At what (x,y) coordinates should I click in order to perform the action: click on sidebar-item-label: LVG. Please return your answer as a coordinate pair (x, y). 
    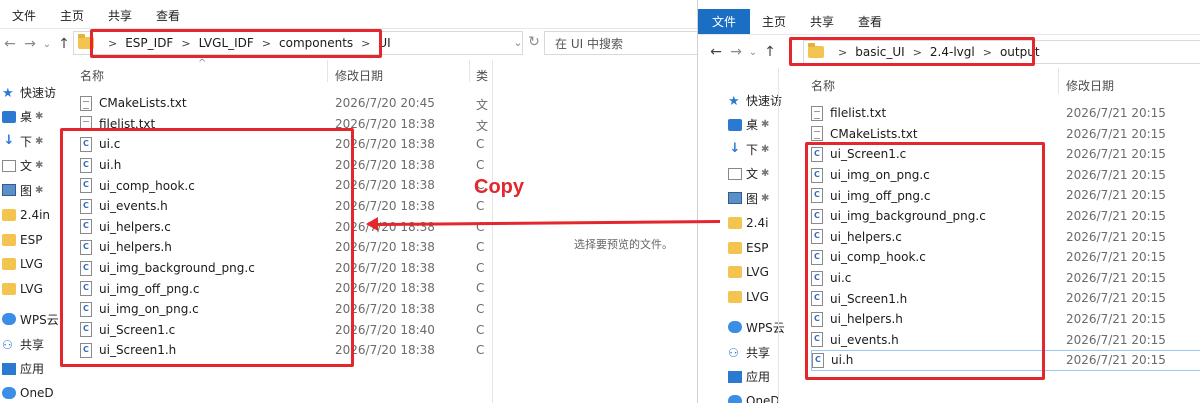
    Looking at the image, I should click on (757, 296).